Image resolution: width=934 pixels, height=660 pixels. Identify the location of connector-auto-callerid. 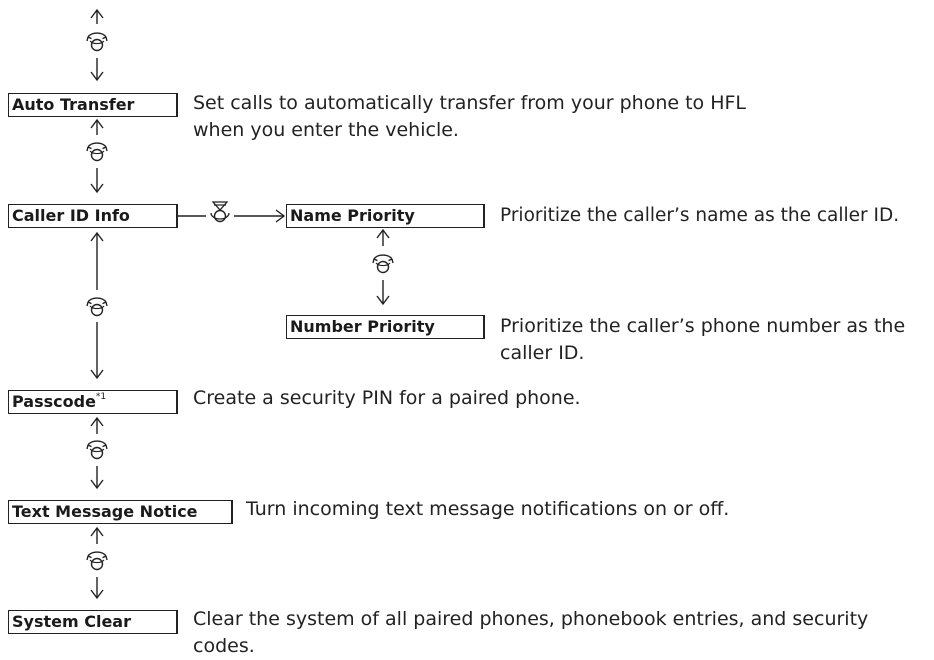
(97, 156).